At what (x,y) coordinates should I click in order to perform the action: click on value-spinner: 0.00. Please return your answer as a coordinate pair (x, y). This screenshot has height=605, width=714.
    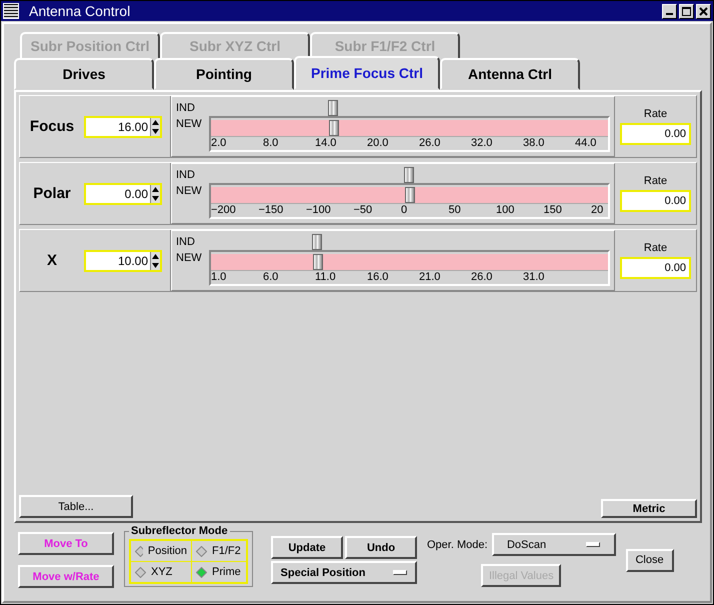
    Looking at the image, I should click on (123, 193).